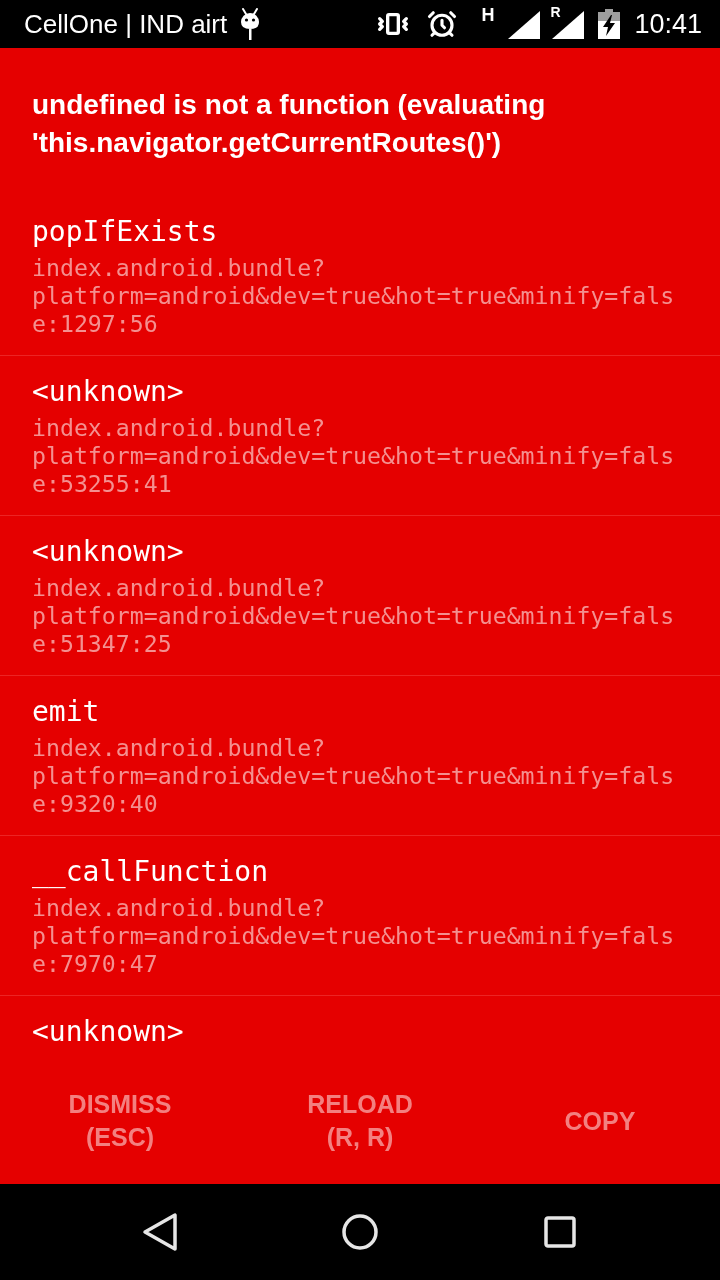 The height and width of the screenshot is (1280, 720). What do you see at coordinates (354, 776) in the screenshot?
I see `file-location: index.android.bundle?platform=android&dev=true&hot=true&minify=false:9320:40` at bounding box center [354, 776].